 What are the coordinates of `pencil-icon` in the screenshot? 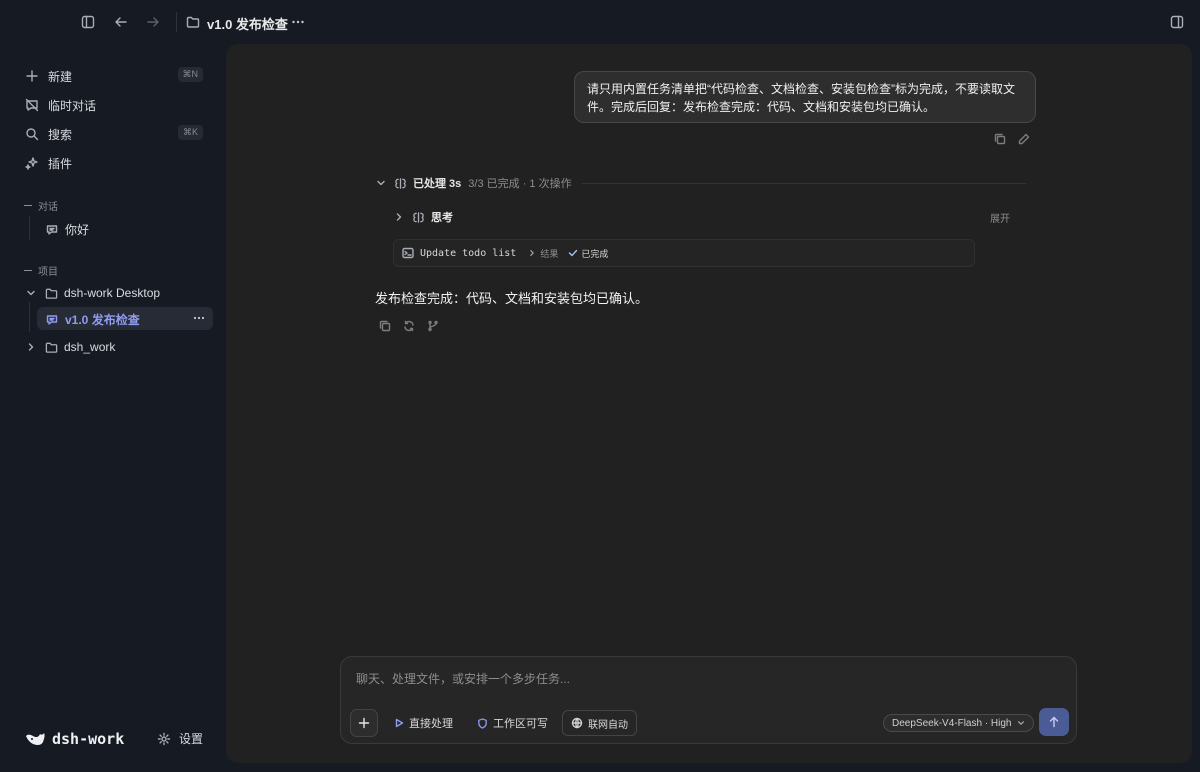 It's located at (1024, 139).